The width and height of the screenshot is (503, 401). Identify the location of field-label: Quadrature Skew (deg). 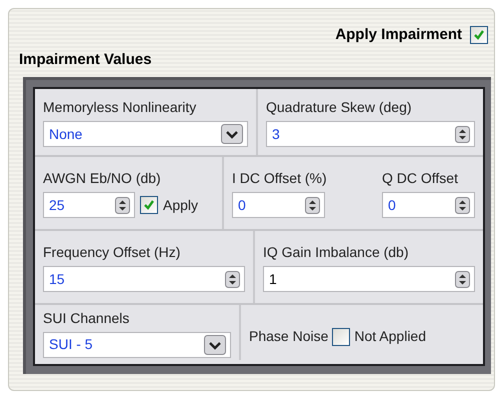
(339, 107).